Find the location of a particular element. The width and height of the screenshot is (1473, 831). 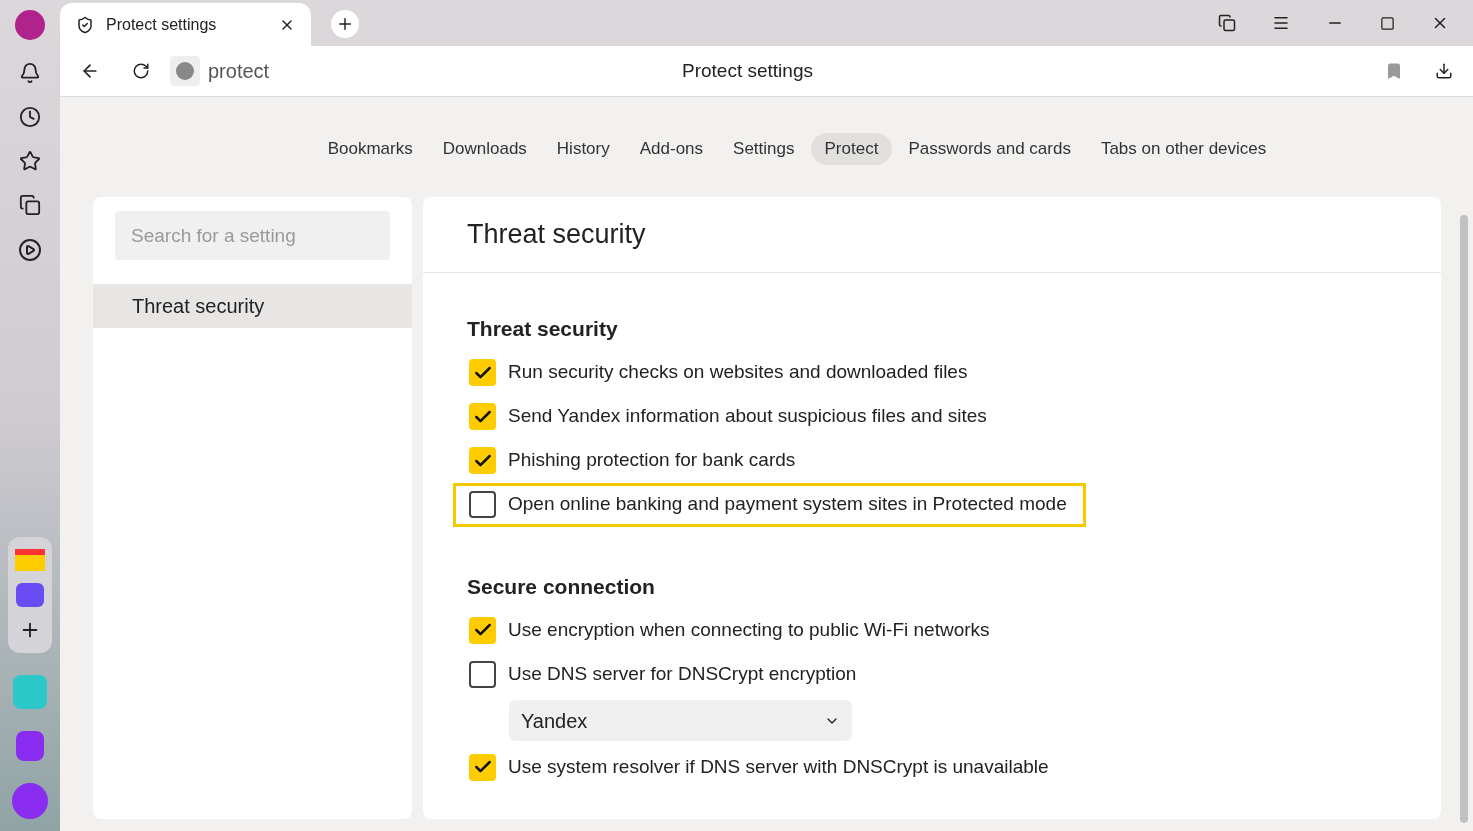

new-tab-button is located at coordinates (345, 24).